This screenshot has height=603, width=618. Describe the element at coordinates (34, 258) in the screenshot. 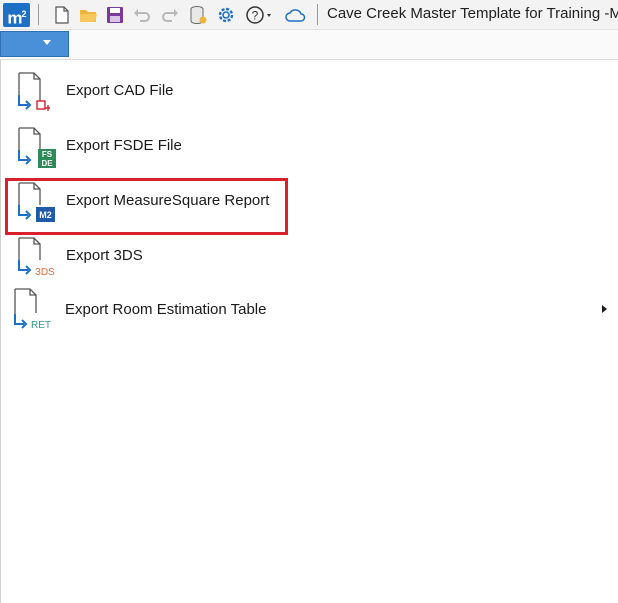

I see `export-3ds-icon: 3DS` at that location.